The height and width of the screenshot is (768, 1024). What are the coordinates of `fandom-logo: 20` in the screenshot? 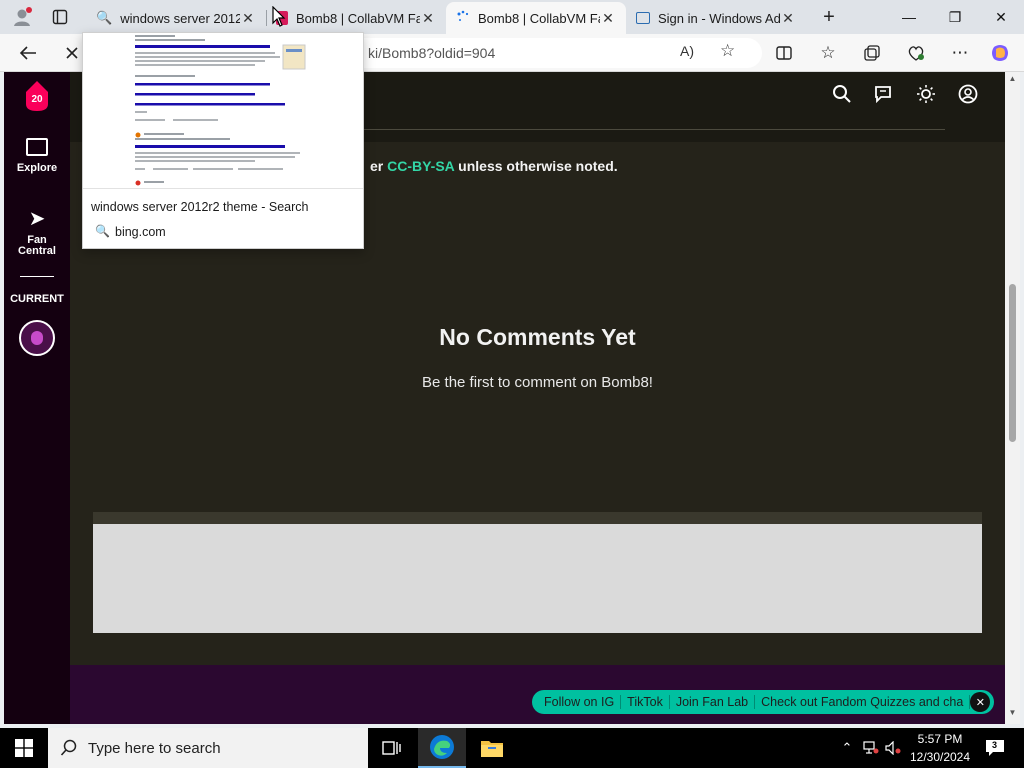 It's located at (37, 97).